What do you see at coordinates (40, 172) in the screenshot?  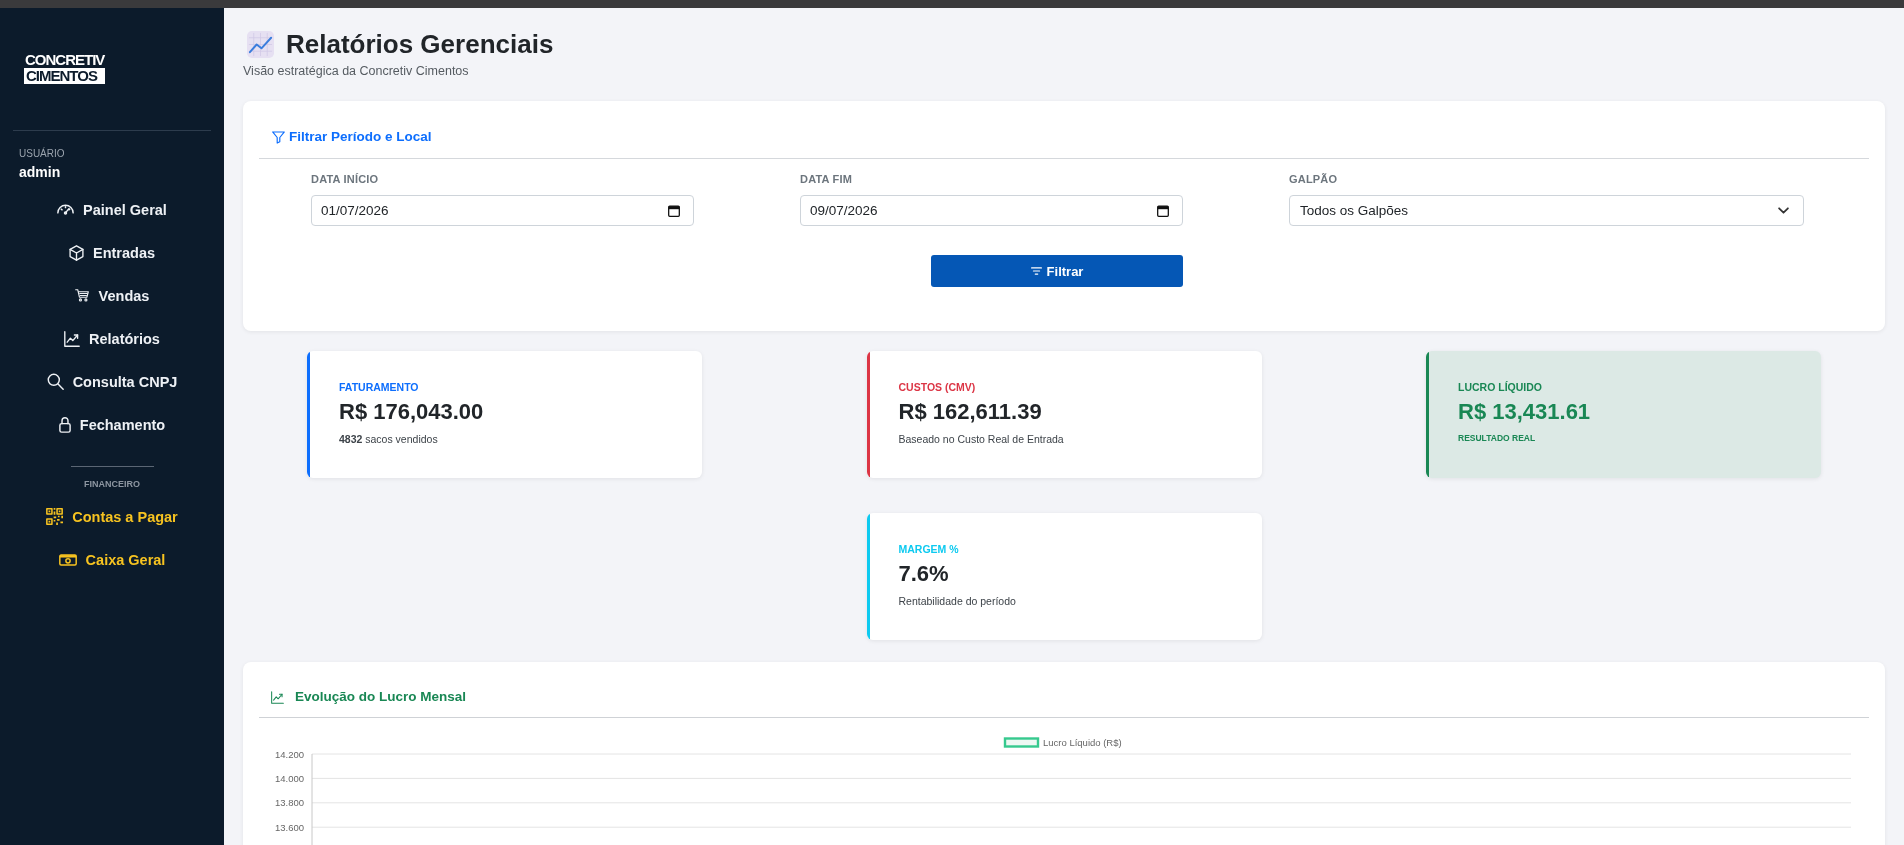 I see `user-name: admin` at bounding box center [40, 172].